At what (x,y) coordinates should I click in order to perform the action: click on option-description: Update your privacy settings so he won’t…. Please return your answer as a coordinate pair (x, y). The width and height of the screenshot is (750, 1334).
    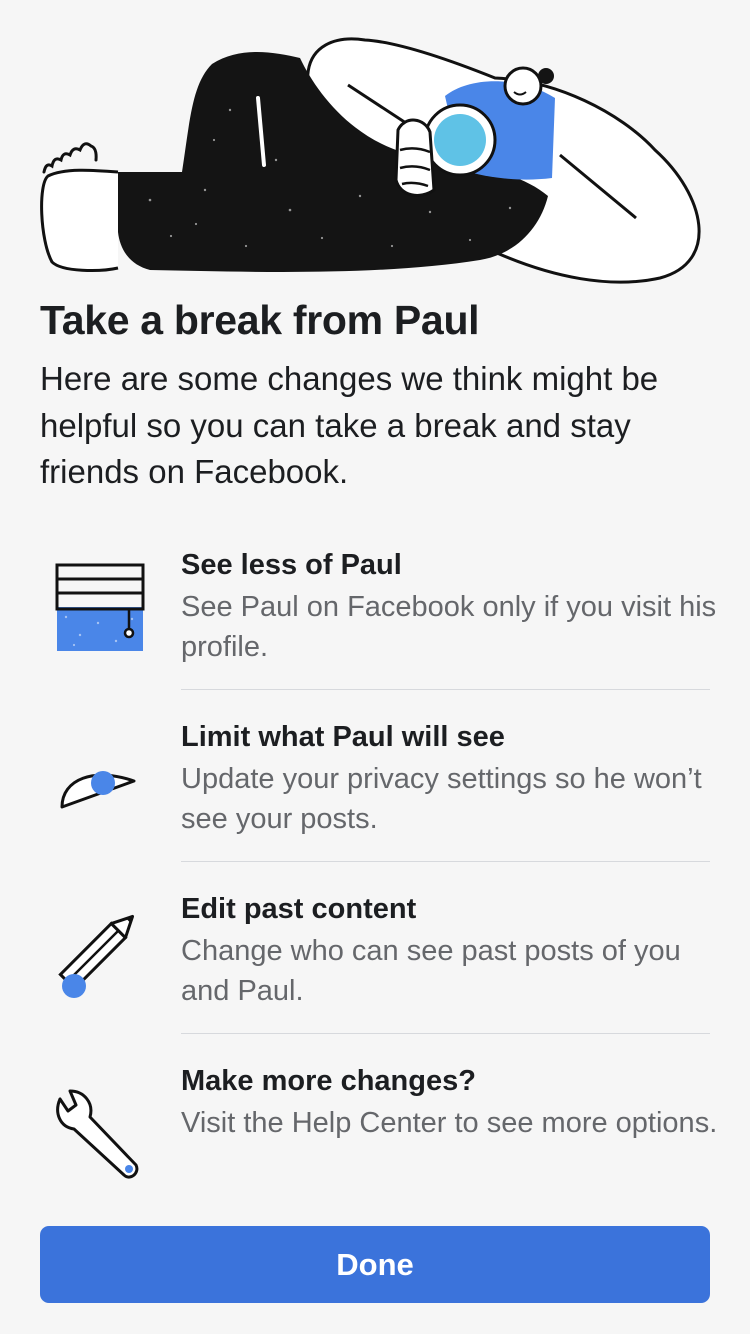
    Looking at the image, I should click on (441, 799).